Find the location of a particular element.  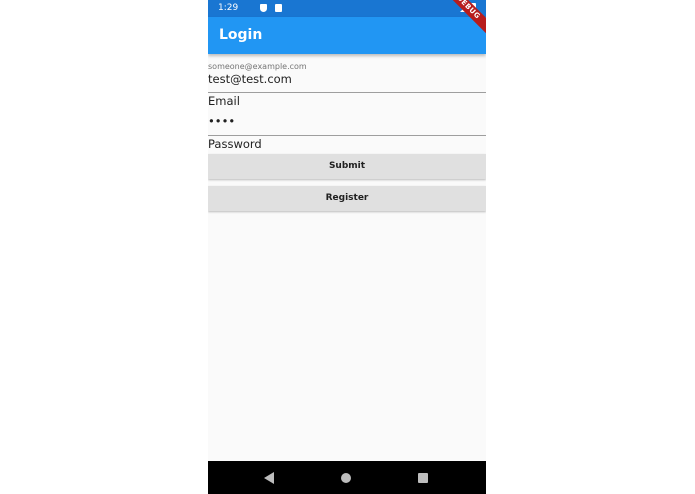

status-time: 1:29 is located at coordinates (228, 8).